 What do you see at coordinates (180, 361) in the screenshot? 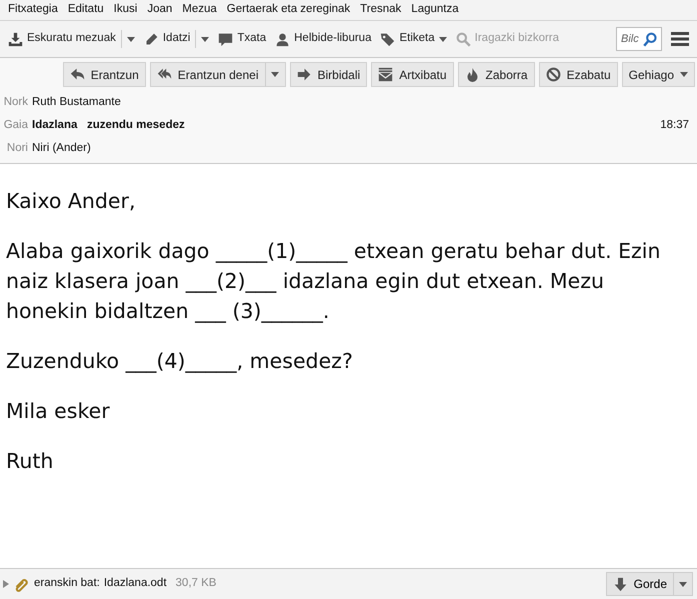
I see `message-paragraph: Zuzenduko ___(4)_____, mesedez?` at bounding box center [180, 361].